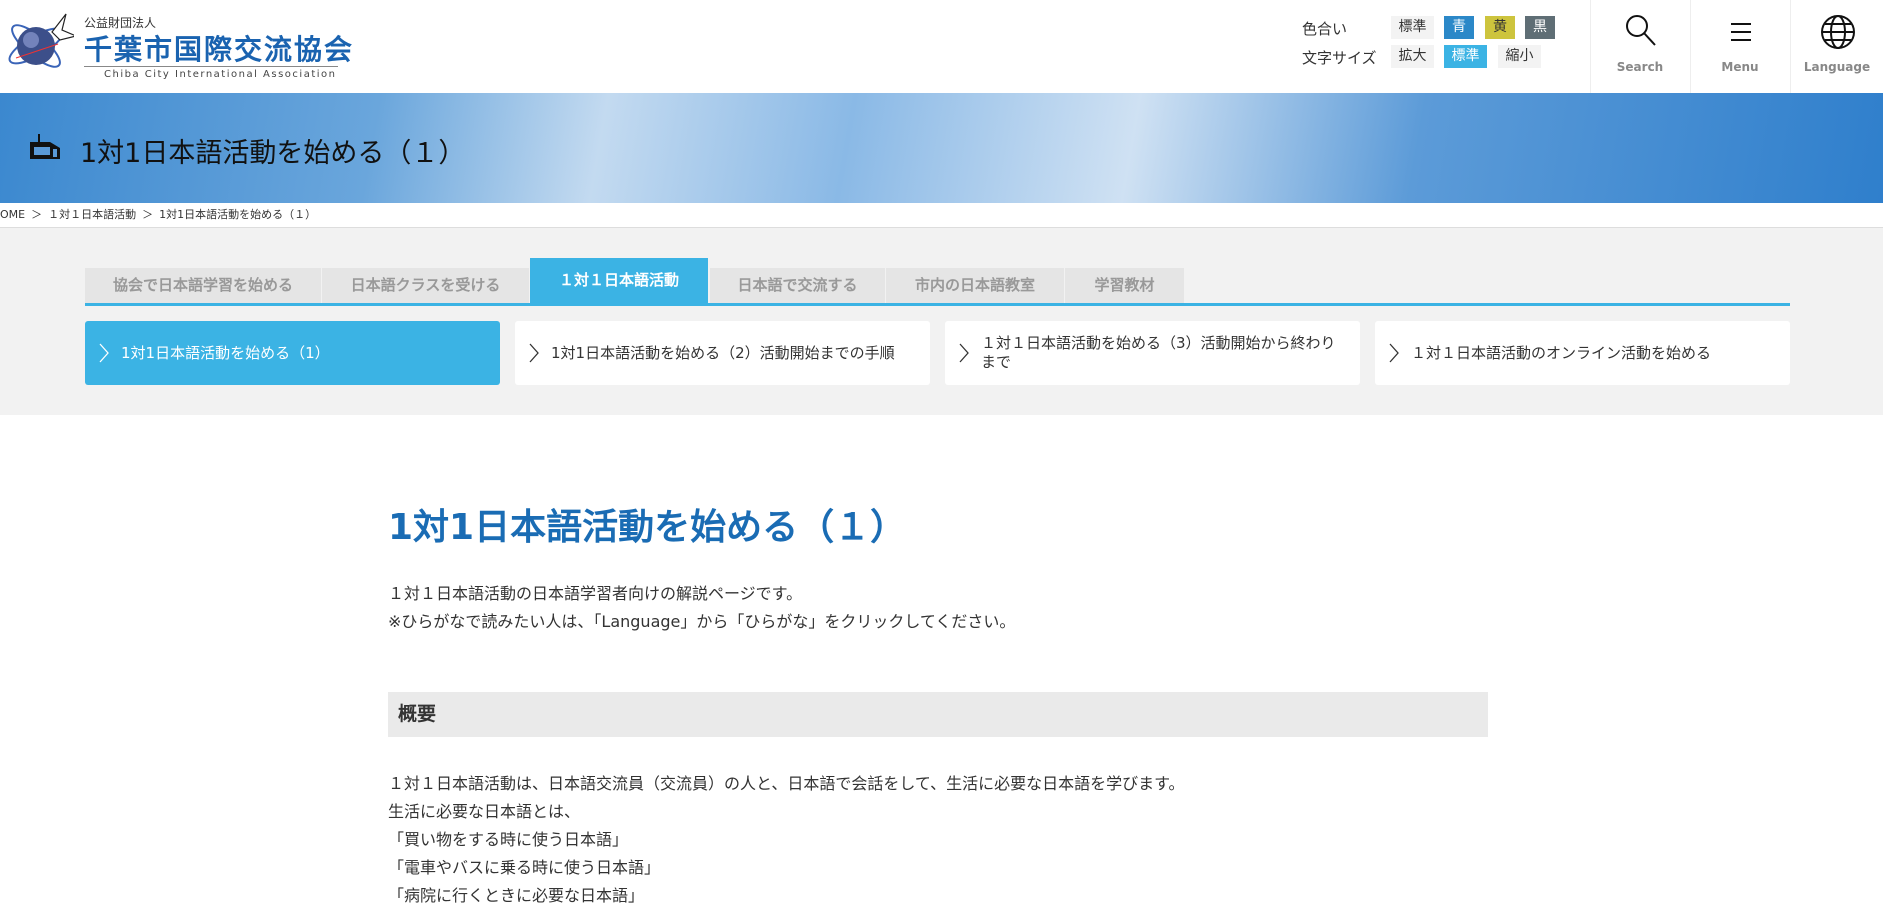 This screenshot has height=911, width=1883. I want to click on subnav-label: 1対1日本語活動を始める（2）活動開始までの手順, so click(723, 352).